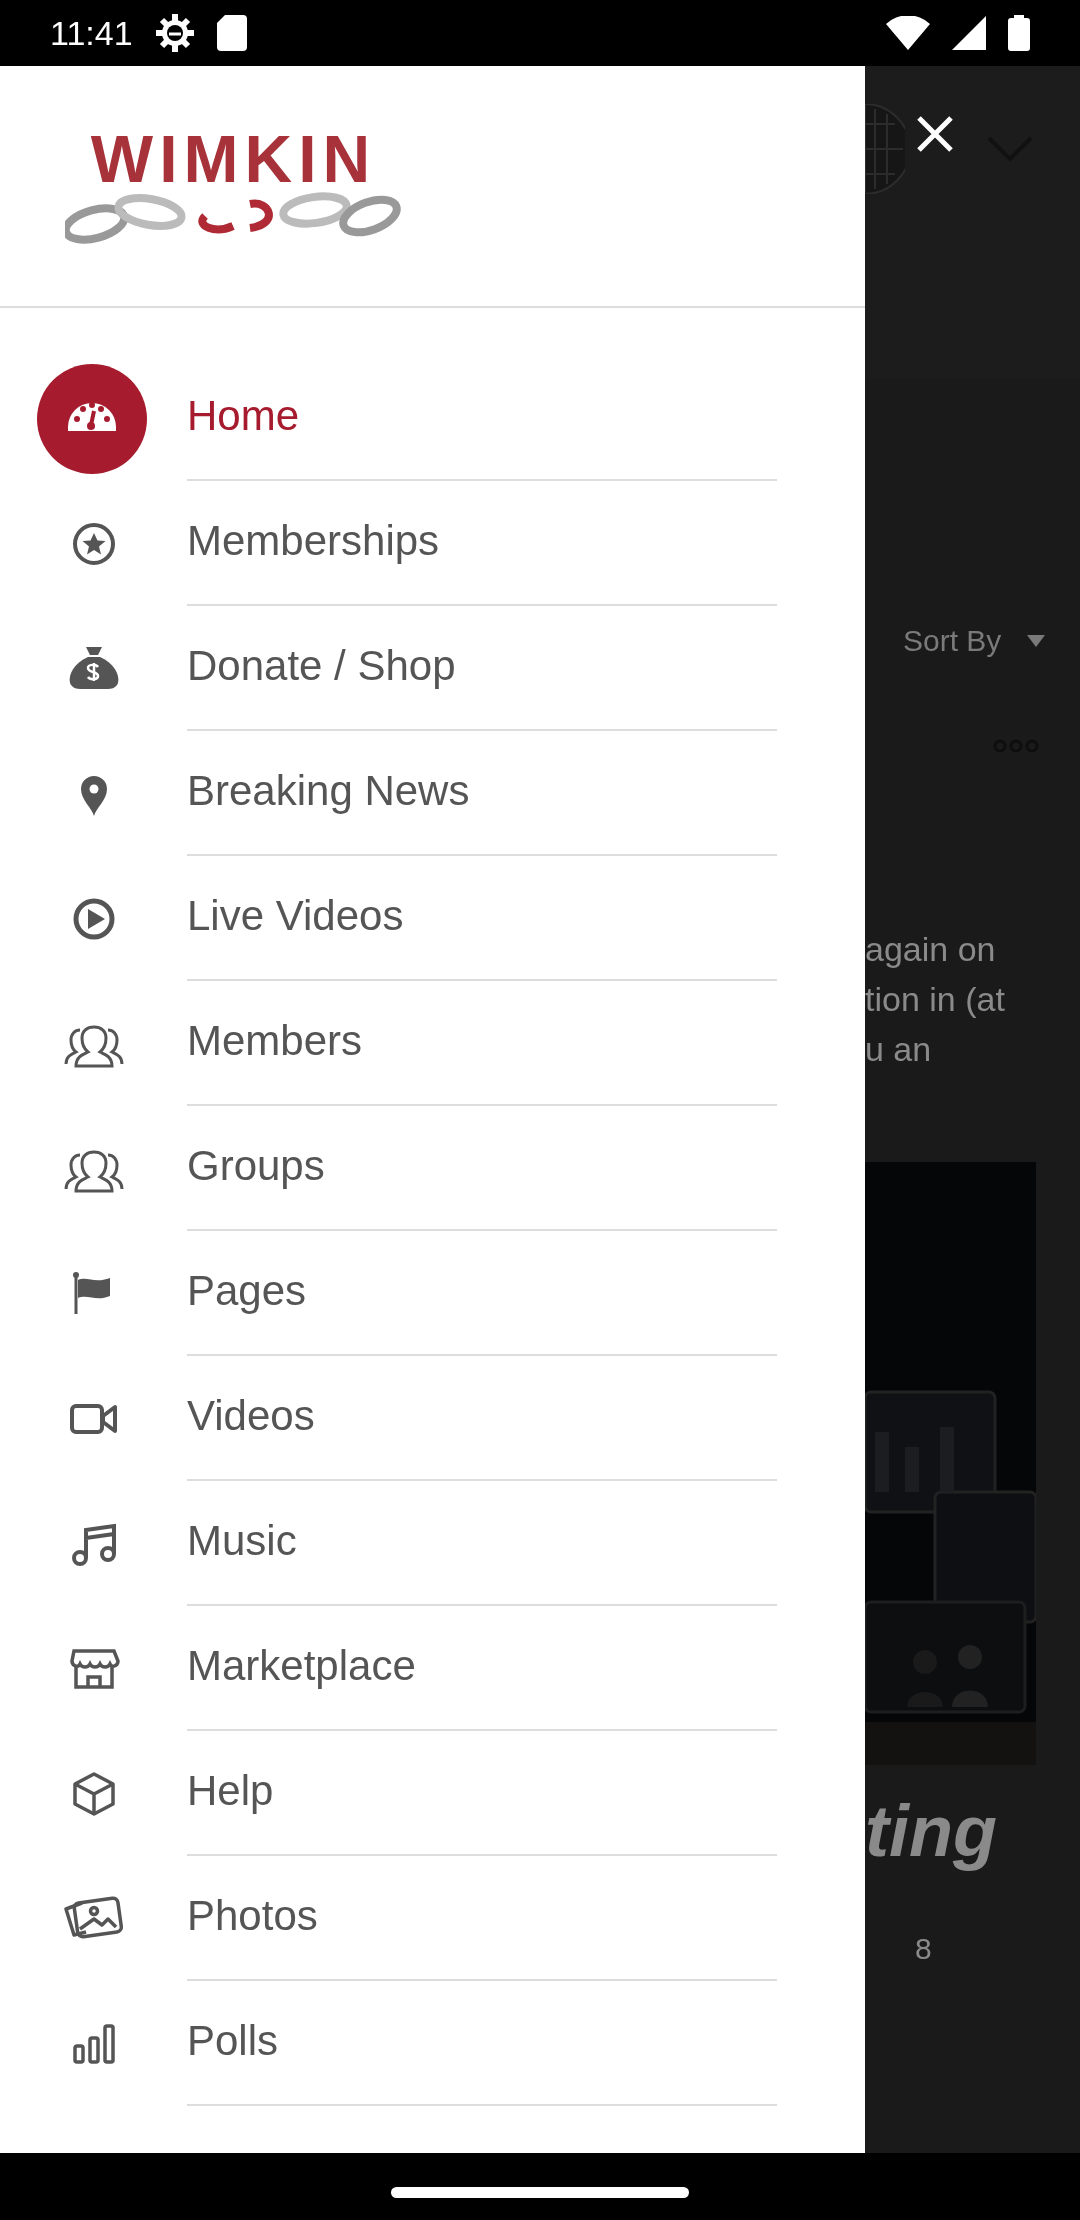 This screenshot has width=1080, height=2220. I want to click on menu-item: Memberships, so click(482, 543).